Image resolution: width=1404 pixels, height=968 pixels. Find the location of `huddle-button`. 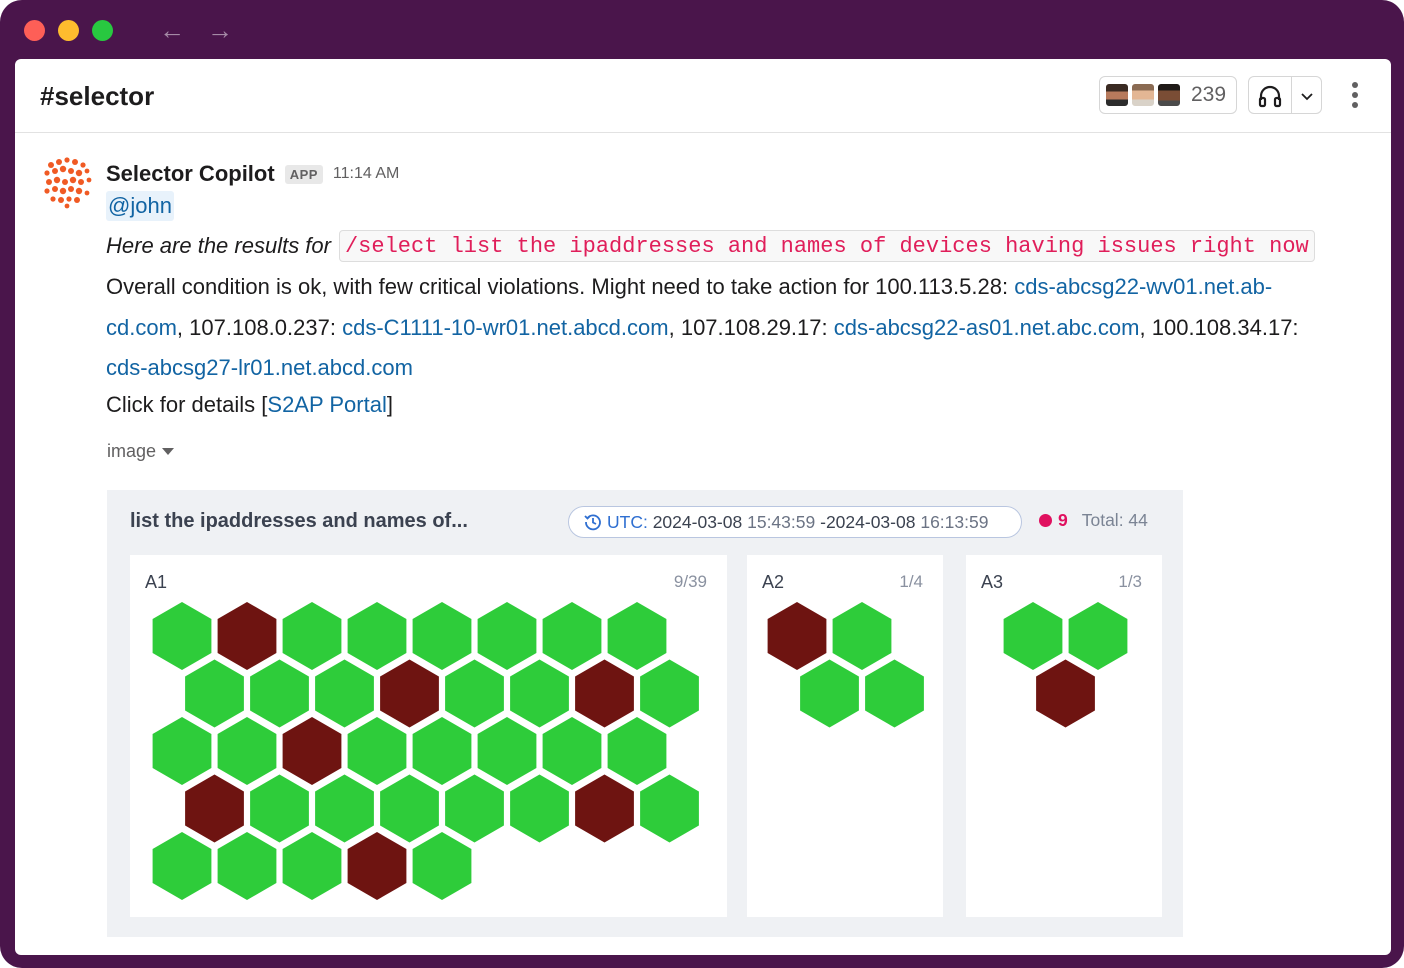

huddle-button is located at coordinates (1285, 95).